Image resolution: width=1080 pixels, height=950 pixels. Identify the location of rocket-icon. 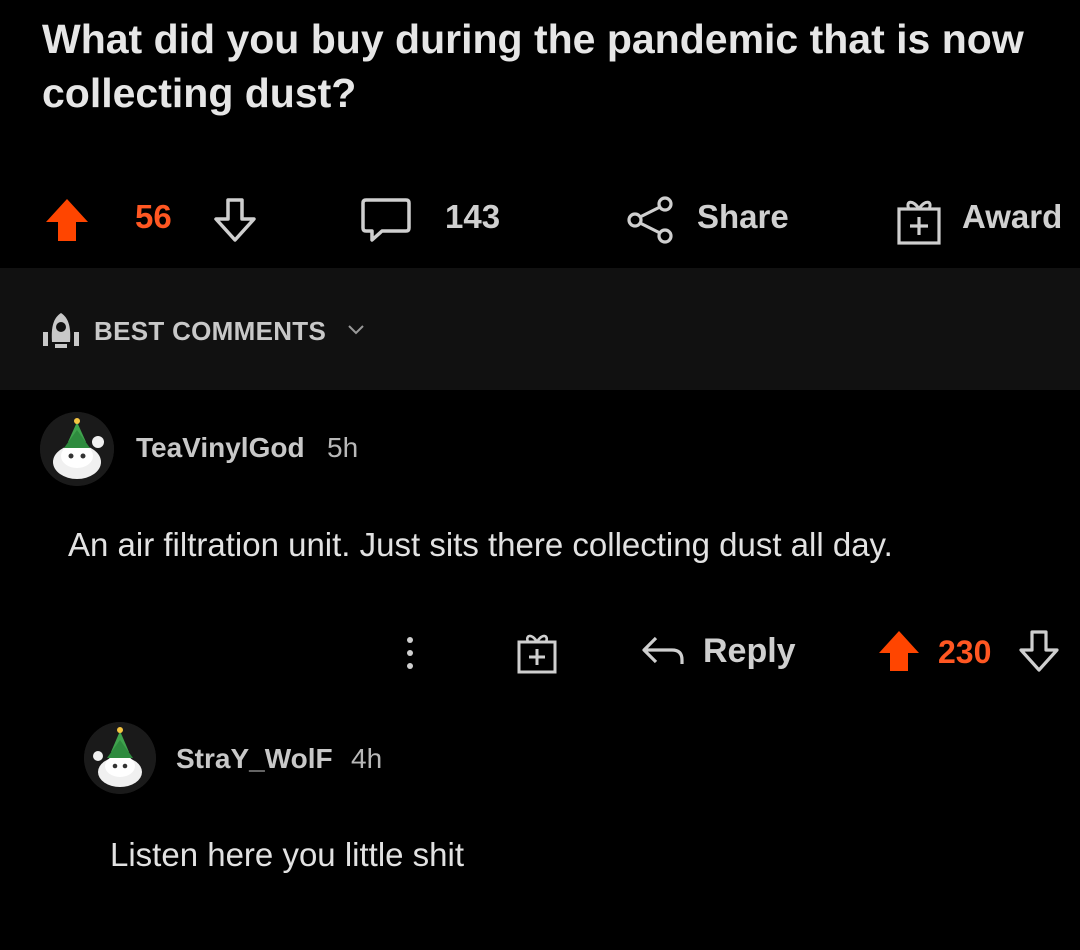
(61, 330).